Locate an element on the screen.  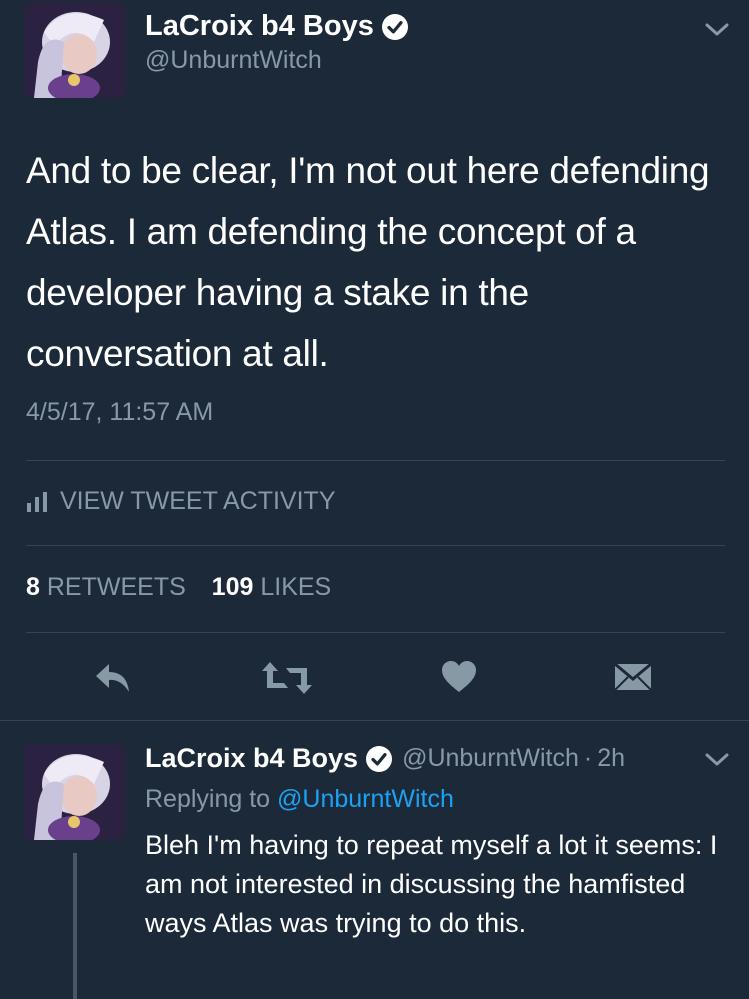
envelope-icon is located at coordinates (633, 677).